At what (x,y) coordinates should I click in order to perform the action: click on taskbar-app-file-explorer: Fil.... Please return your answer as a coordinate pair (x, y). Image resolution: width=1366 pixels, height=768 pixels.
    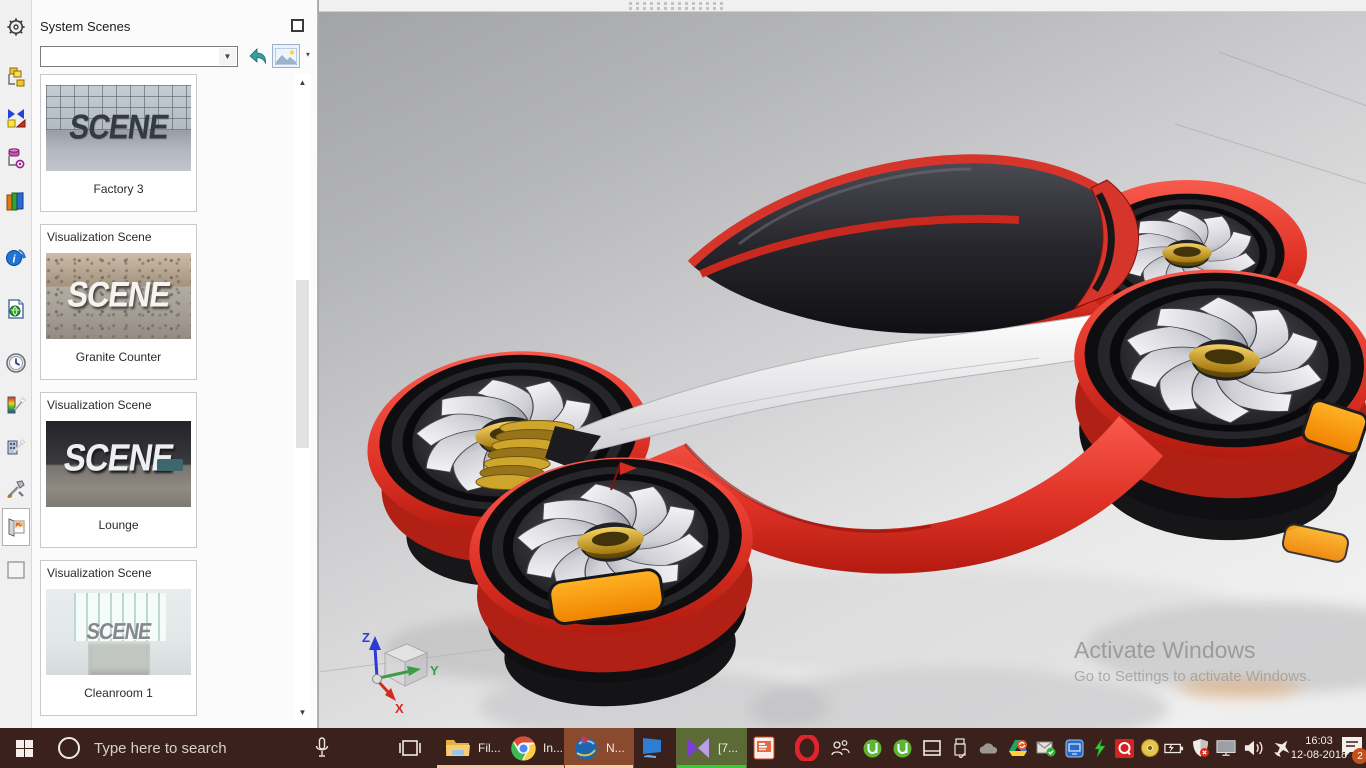
    Looking at the image, I should click on (473, 748).